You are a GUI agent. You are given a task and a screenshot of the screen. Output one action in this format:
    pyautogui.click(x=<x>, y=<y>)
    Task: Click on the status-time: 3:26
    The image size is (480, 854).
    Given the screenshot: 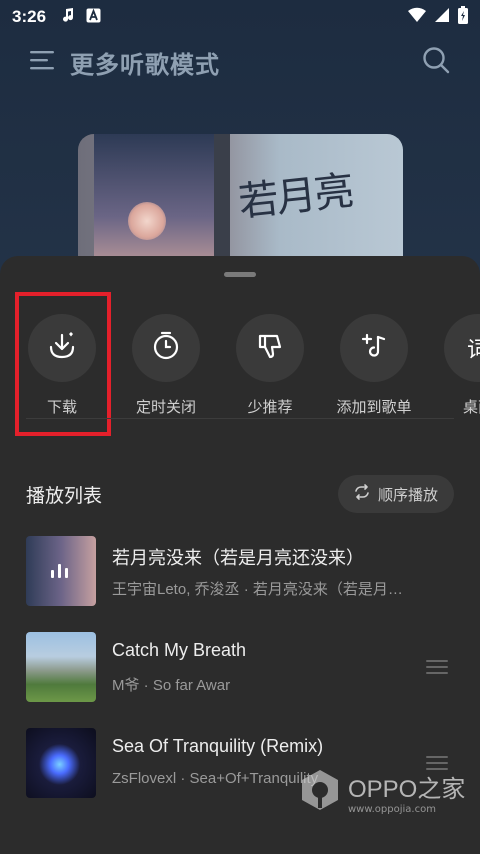 What is the action you would take?
    pyautogui.click(x=29, y=16)
    